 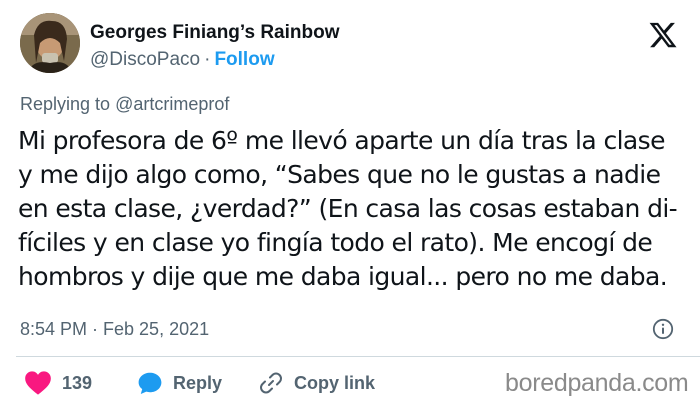 I want to click on tweet-timestamp: 8:54 PM · Feb 25, 2021, so click(x=114, y=329).